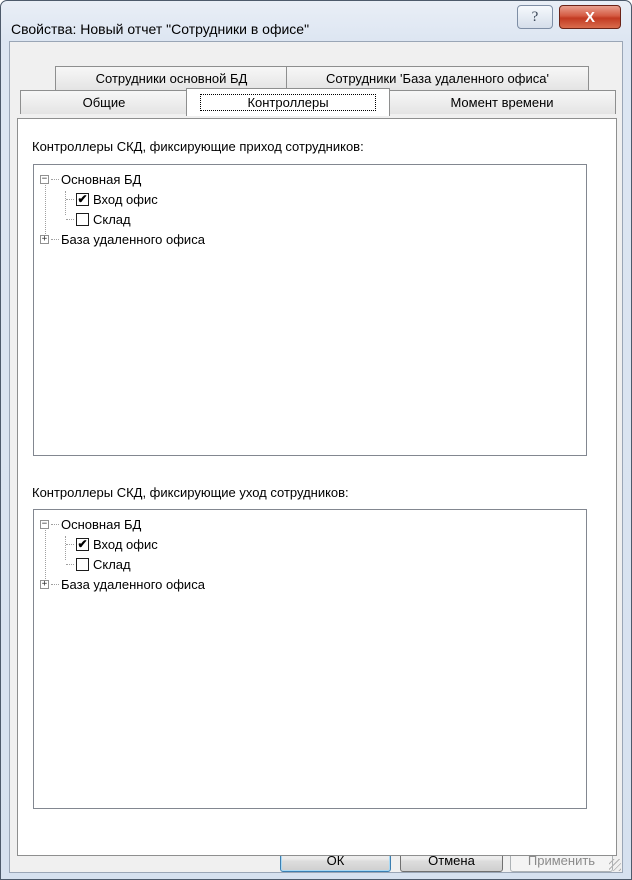 This screenshot has width=632, height=880. What do you see at coordinates (615, 865) in the screenshot?
I see `resize-grip-icon` at bounding box center [615, 865].